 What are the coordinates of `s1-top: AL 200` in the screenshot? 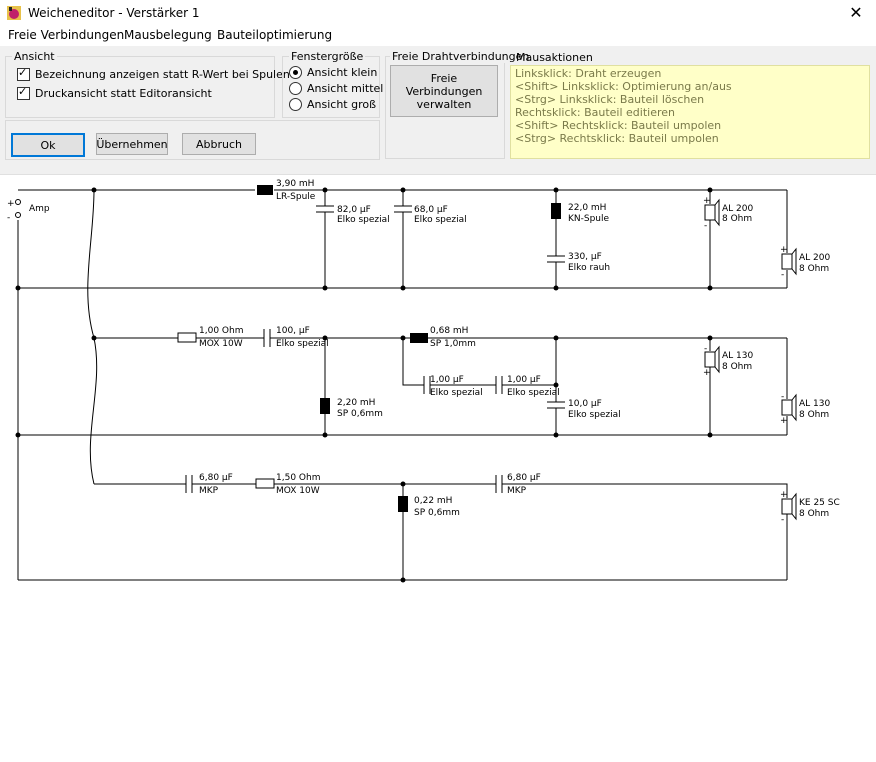 It's located at (737, 209).